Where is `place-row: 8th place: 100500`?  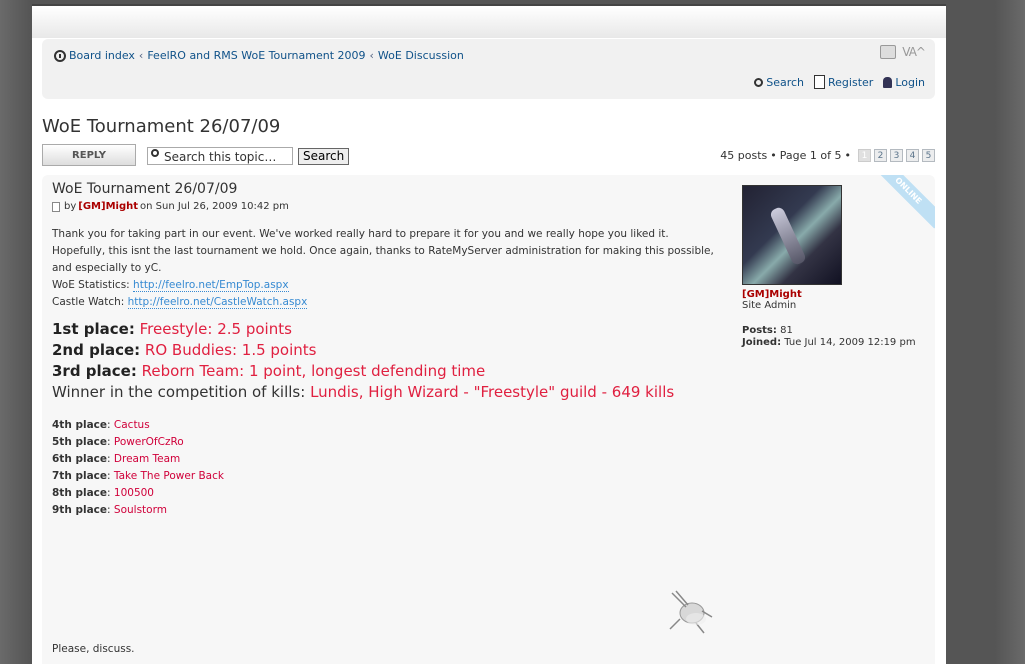 place-row: 8th place: 100500 is located at coordinates (103, 493).